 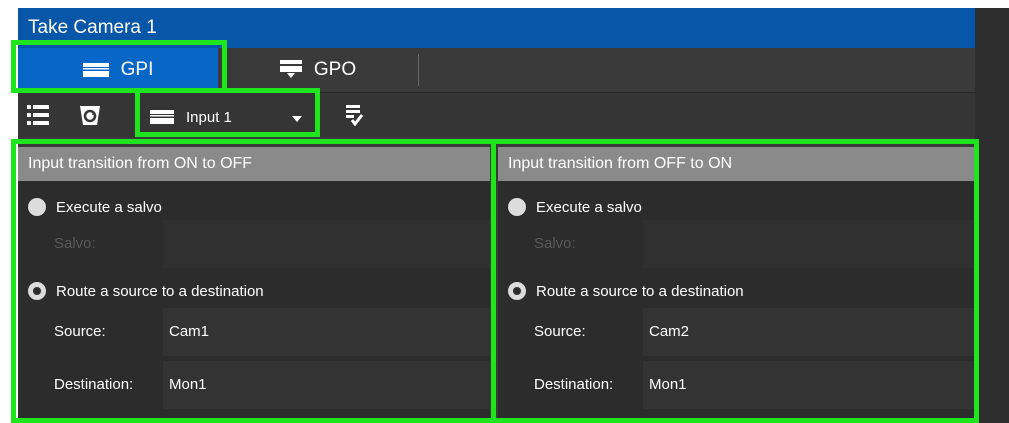 What do you see at coordinates (326, 332) in the screenshot?
I see `source-field: Cam1` at bounding box center [326, 332].